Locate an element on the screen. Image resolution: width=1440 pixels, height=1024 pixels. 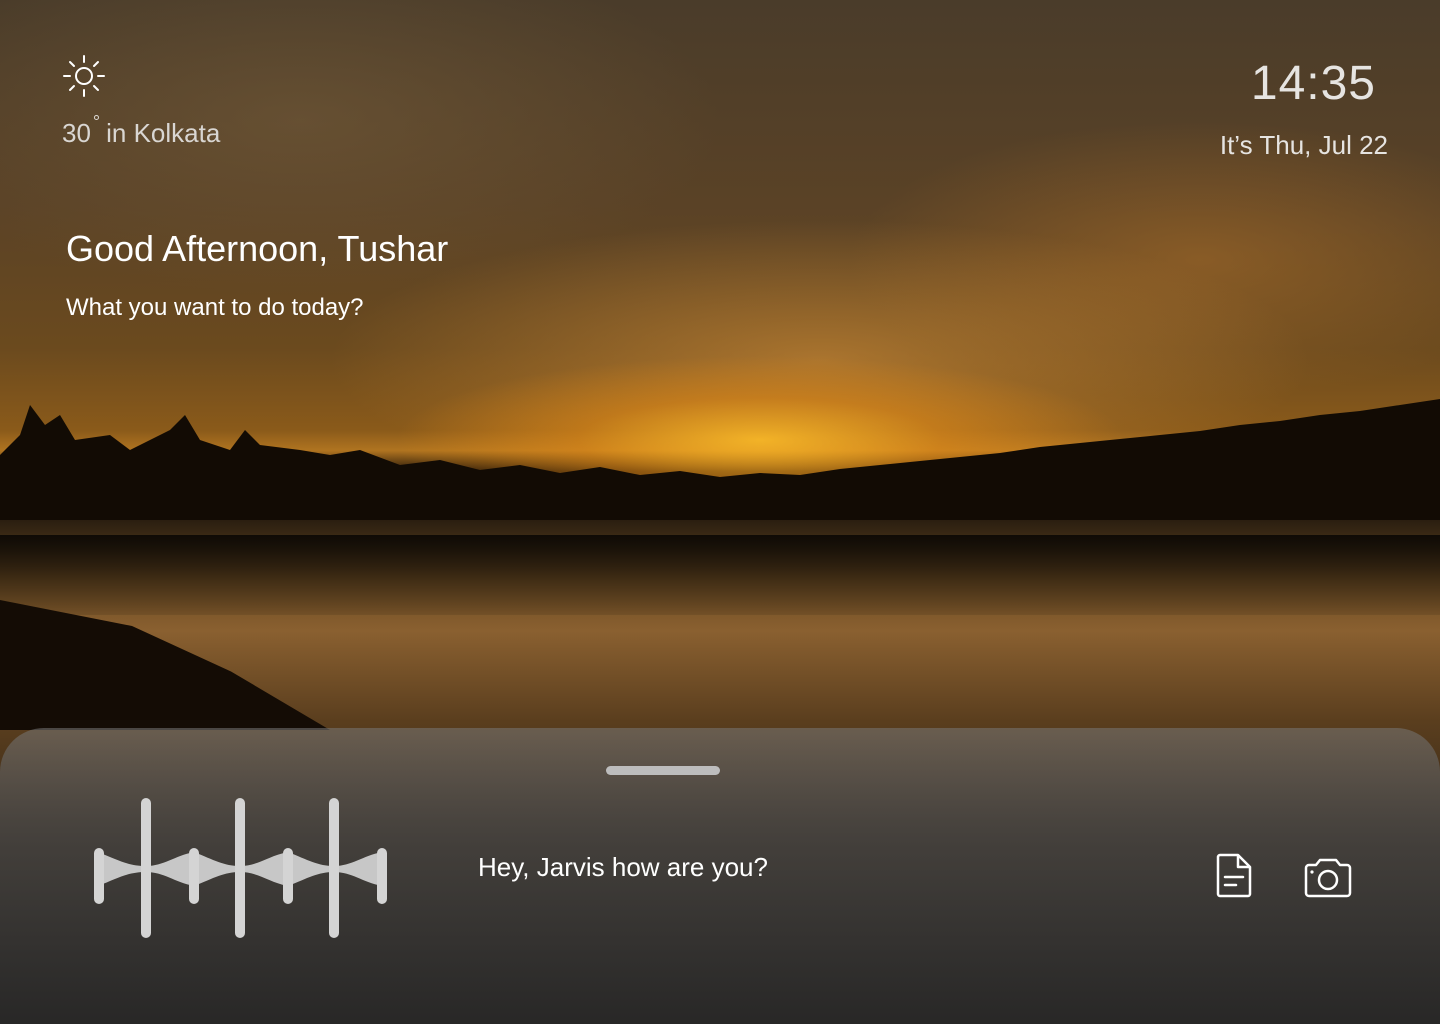
wallpaper-reflection is located at coordinates (720, 575).